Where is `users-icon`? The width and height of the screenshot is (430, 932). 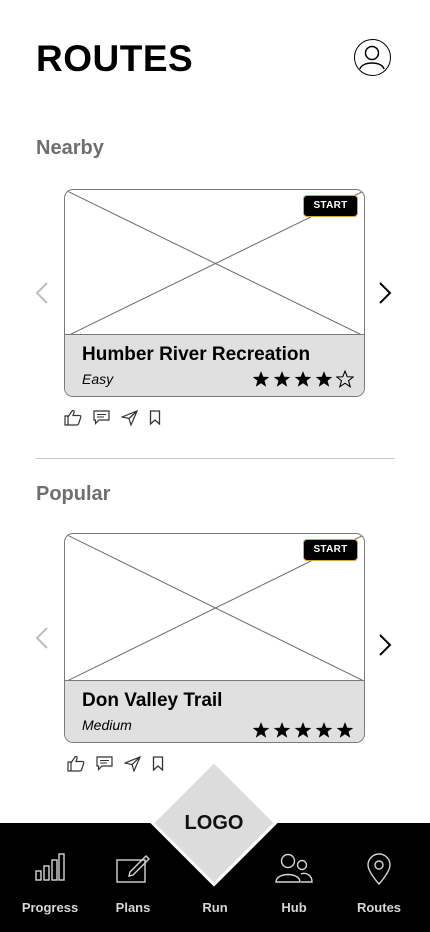 users-icon is located at coordinates (294, 868).